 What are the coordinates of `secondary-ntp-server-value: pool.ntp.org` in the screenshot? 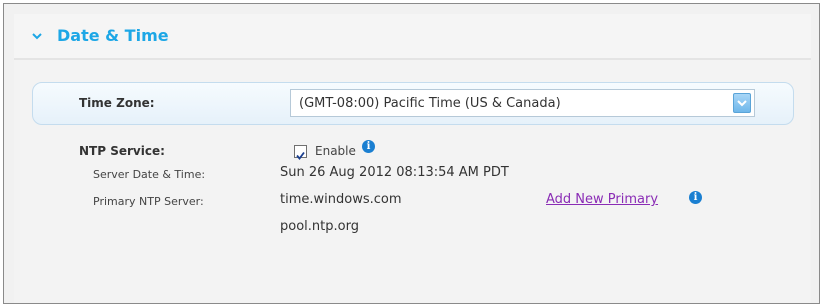 It's located at (319, 226).